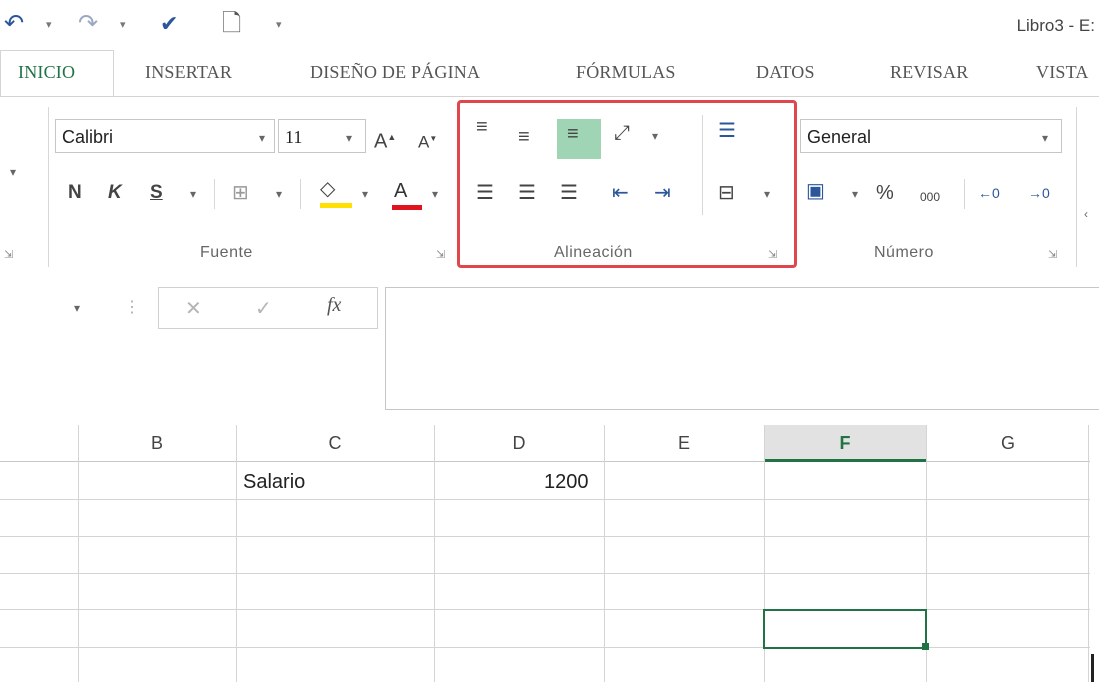 The width and height of the screenshot is (1099, 682). I want to click on font-name-dropdown-icon: ▾, so click(262, 138).